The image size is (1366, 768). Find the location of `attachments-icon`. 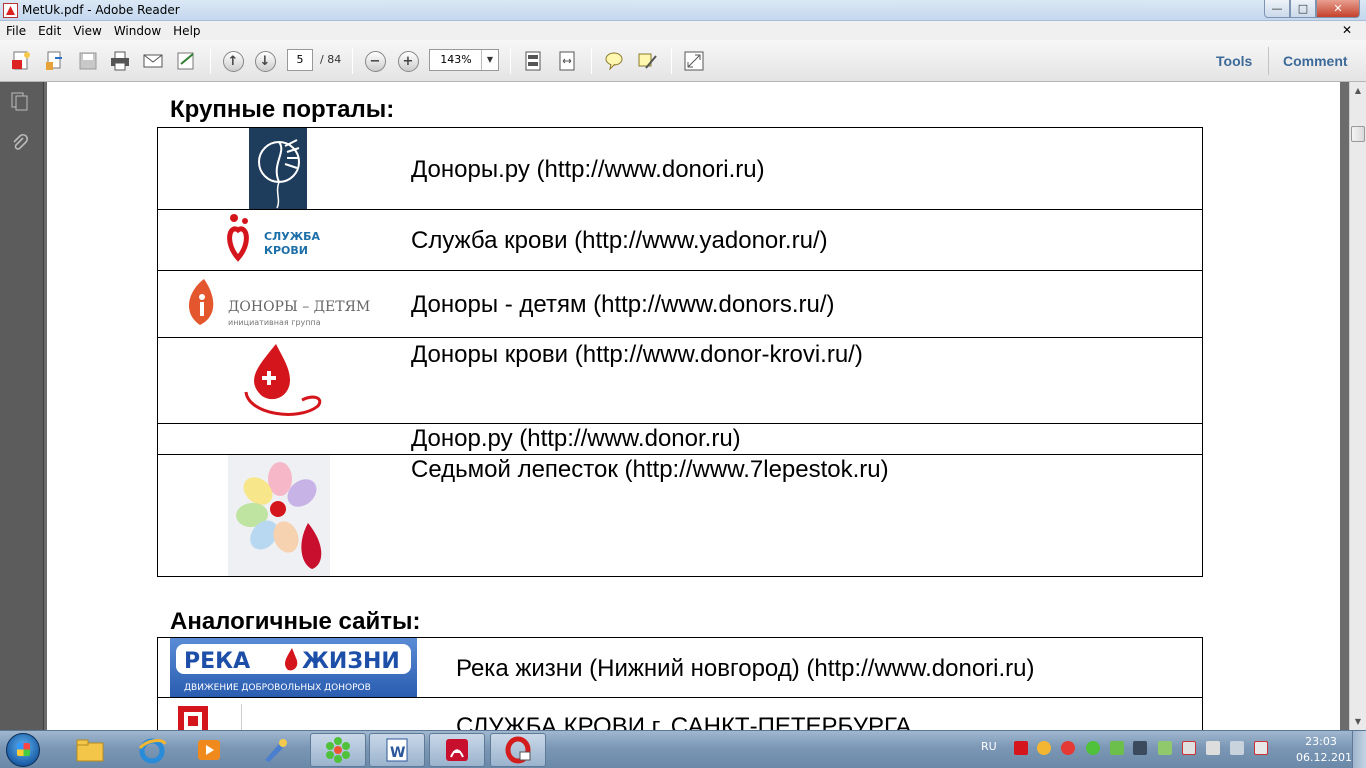

attachments-icon is located at coordinates (20, 143).